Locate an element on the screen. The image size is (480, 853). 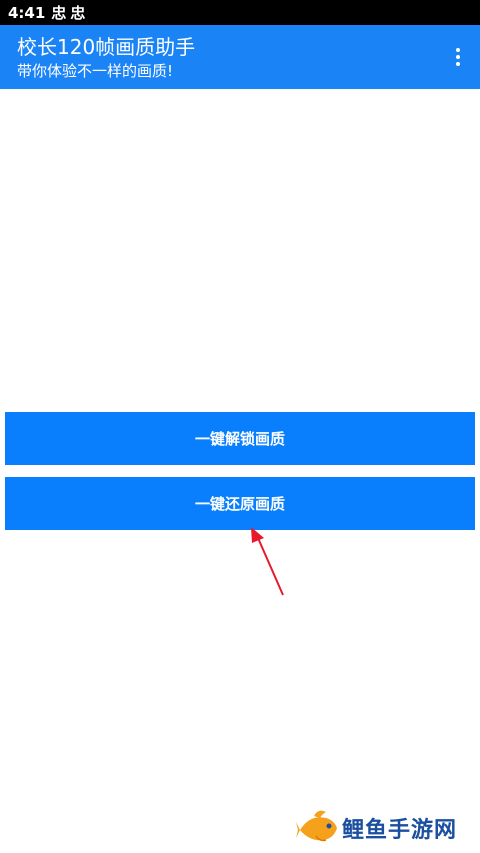
more-vert-icon is located at coordinates (458, 57).